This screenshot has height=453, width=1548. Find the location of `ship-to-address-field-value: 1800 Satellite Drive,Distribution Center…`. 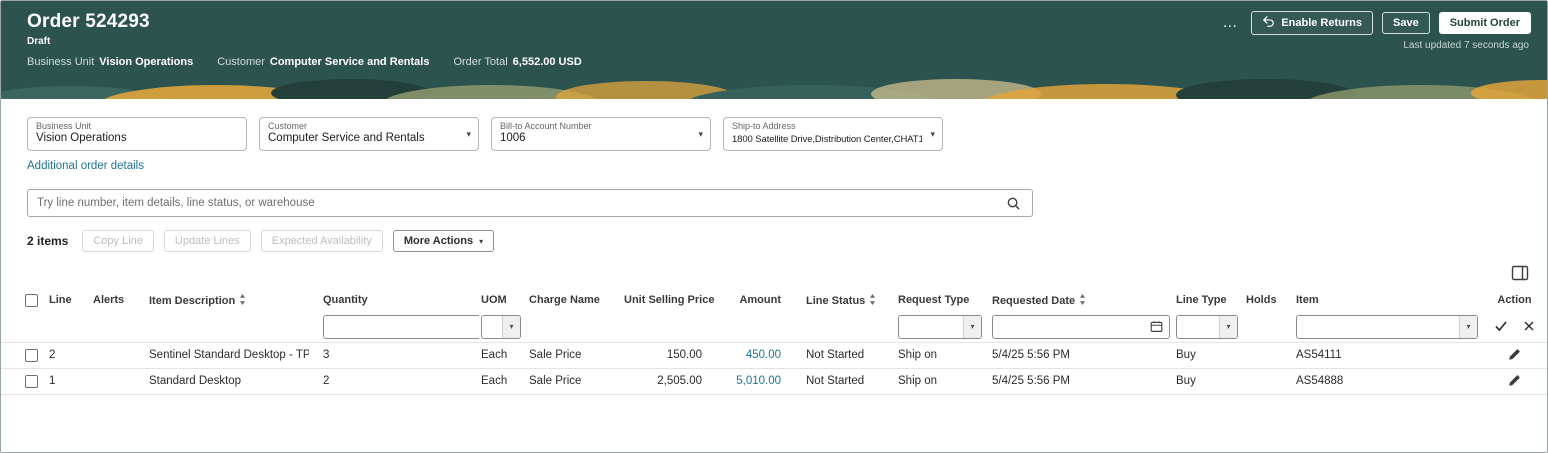

ship-to-address-field-value: 1800 Satellite Drive,Distribution Center… is located at coordinates (827, 139).